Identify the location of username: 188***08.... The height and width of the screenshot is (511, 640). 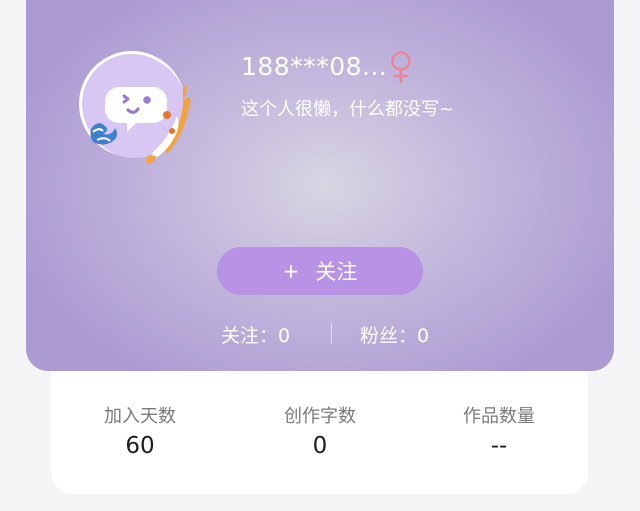
(314, 66).